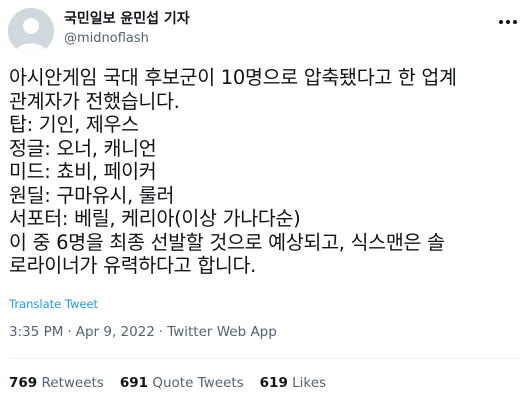  Describe the element at coordinates (36, 332) in the screenshot. I see `tweet-time: 3:35 PM` at that location.